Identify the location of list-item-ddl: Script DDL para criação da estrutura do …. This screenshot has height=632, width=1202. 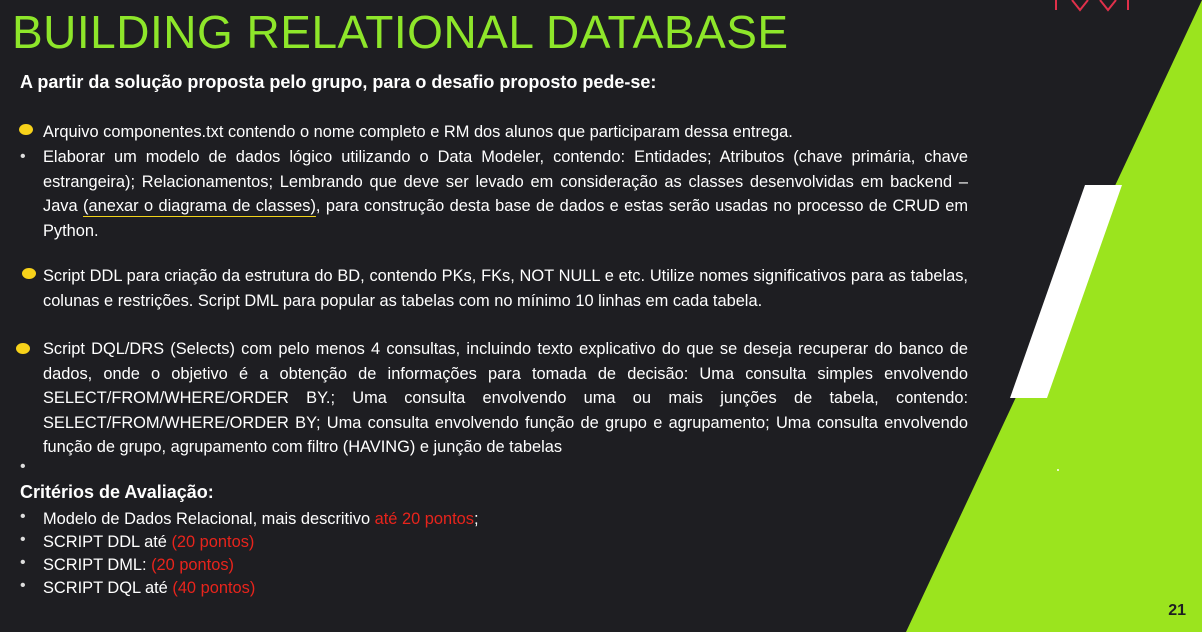
(505, 288).